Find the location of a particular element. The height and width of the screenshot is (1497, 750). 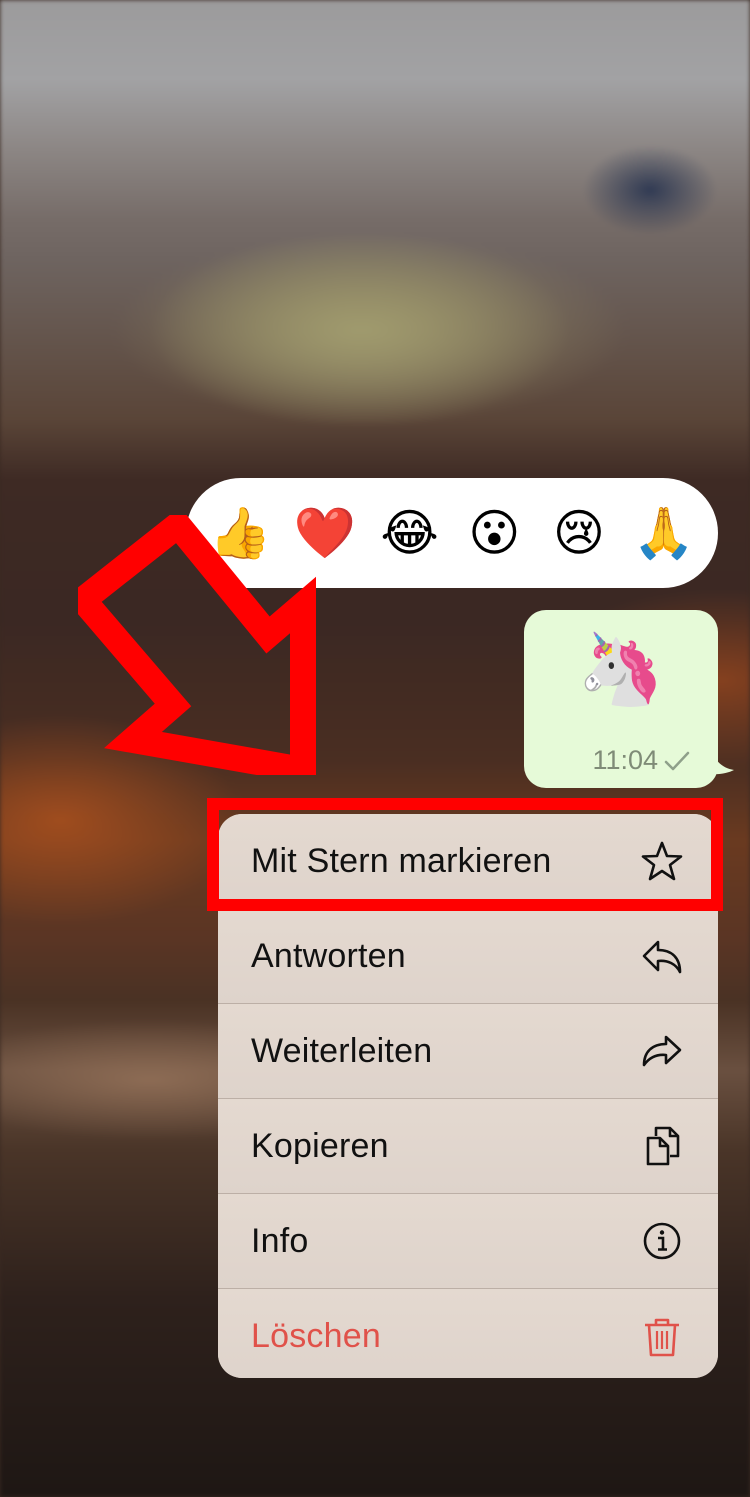

menu-item-star: Mit Stern markieren is located at coordinates (468, 861).